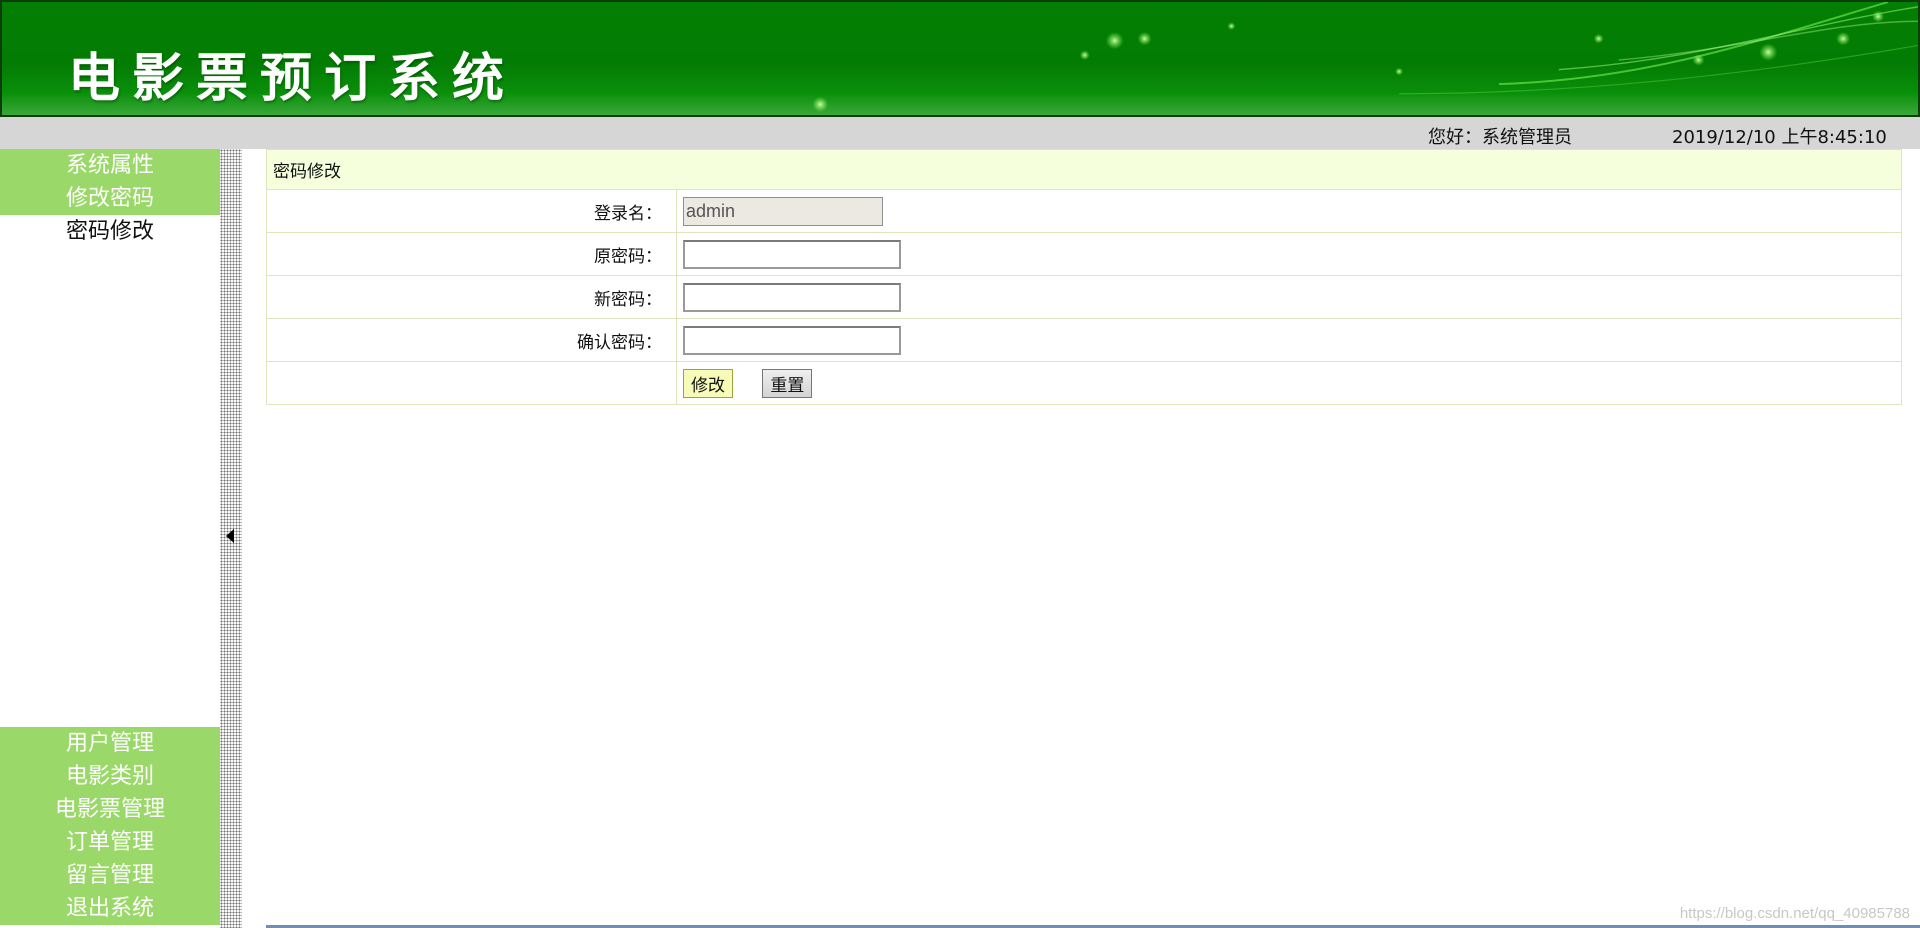 This screenshot has width=1920, height=928. Describe the element at coordinates (1289, 254) in the screenshot. I see `old-password-cell` at that location.